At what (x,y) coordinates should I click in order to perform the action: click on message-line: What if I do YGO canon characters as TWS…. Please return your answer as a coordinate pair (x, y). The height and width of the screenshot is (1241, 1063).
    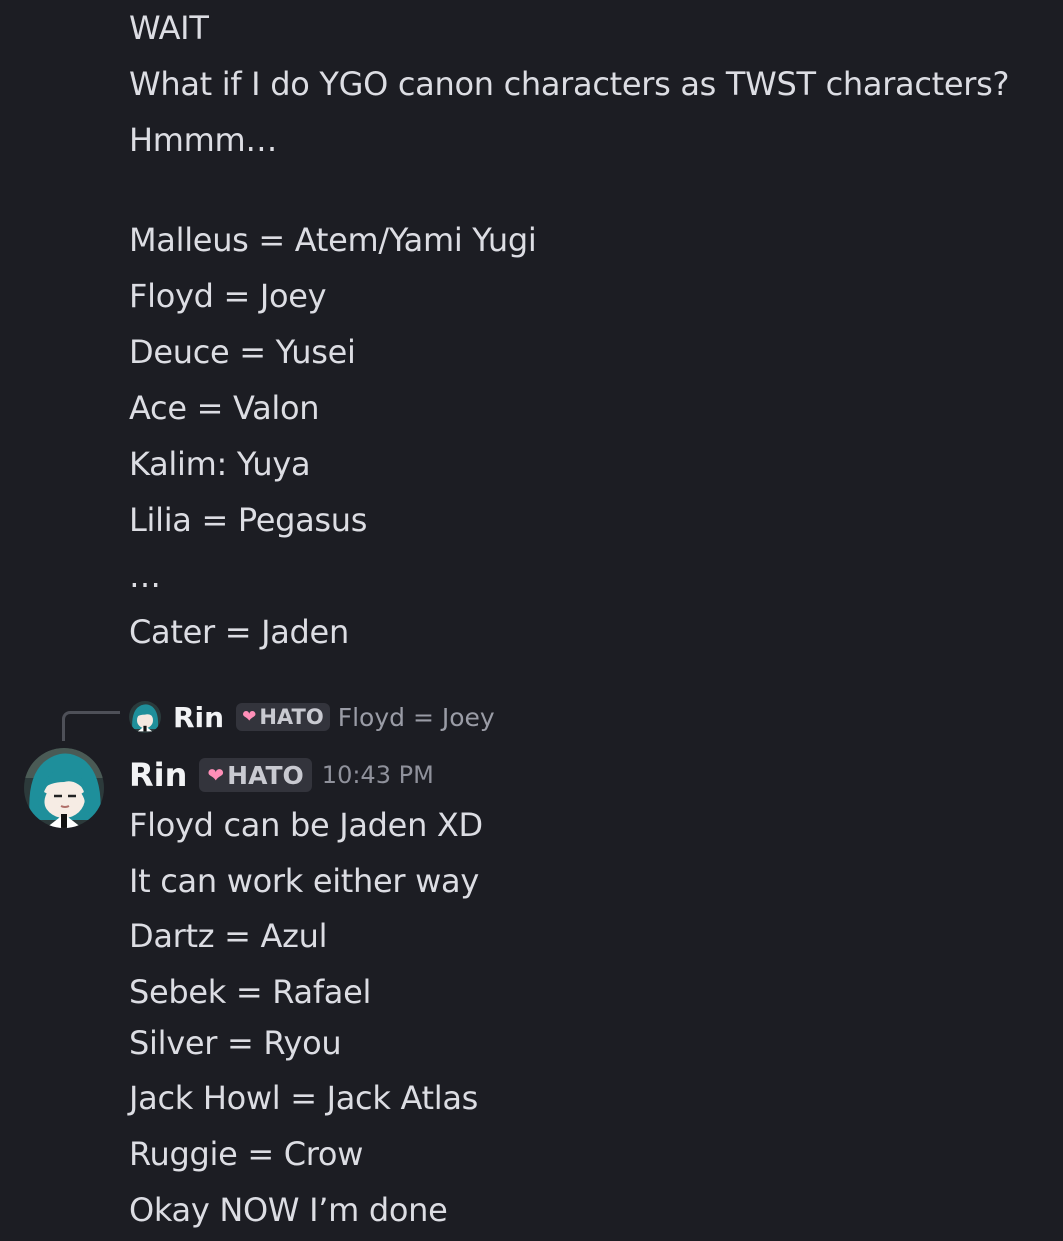
    Looking at the image, I should click on (569, 84).